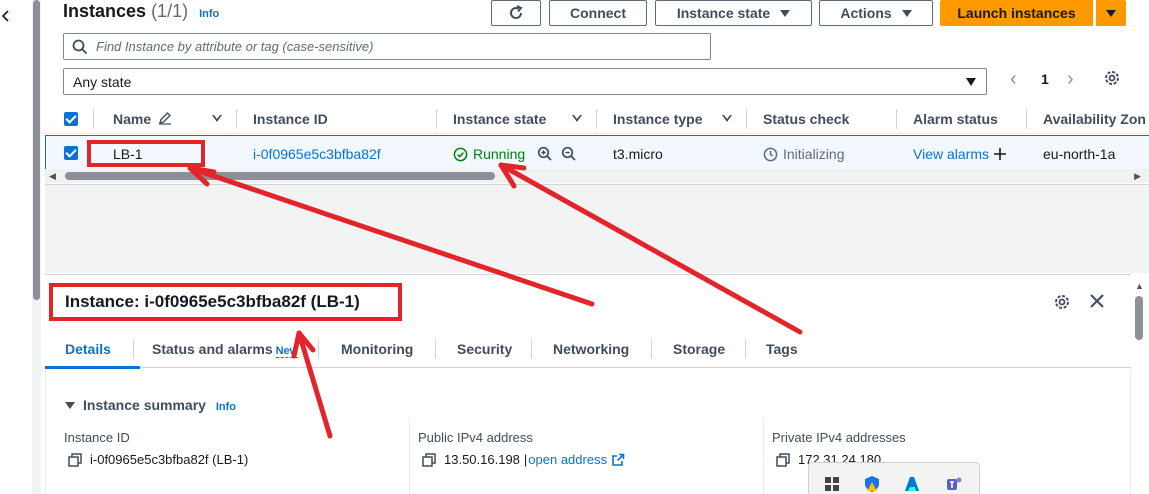 The image size is (1149, 494). Describe the element at coordinates (484, 349) in the screenshot. I see `tab-security: Security` at that location.